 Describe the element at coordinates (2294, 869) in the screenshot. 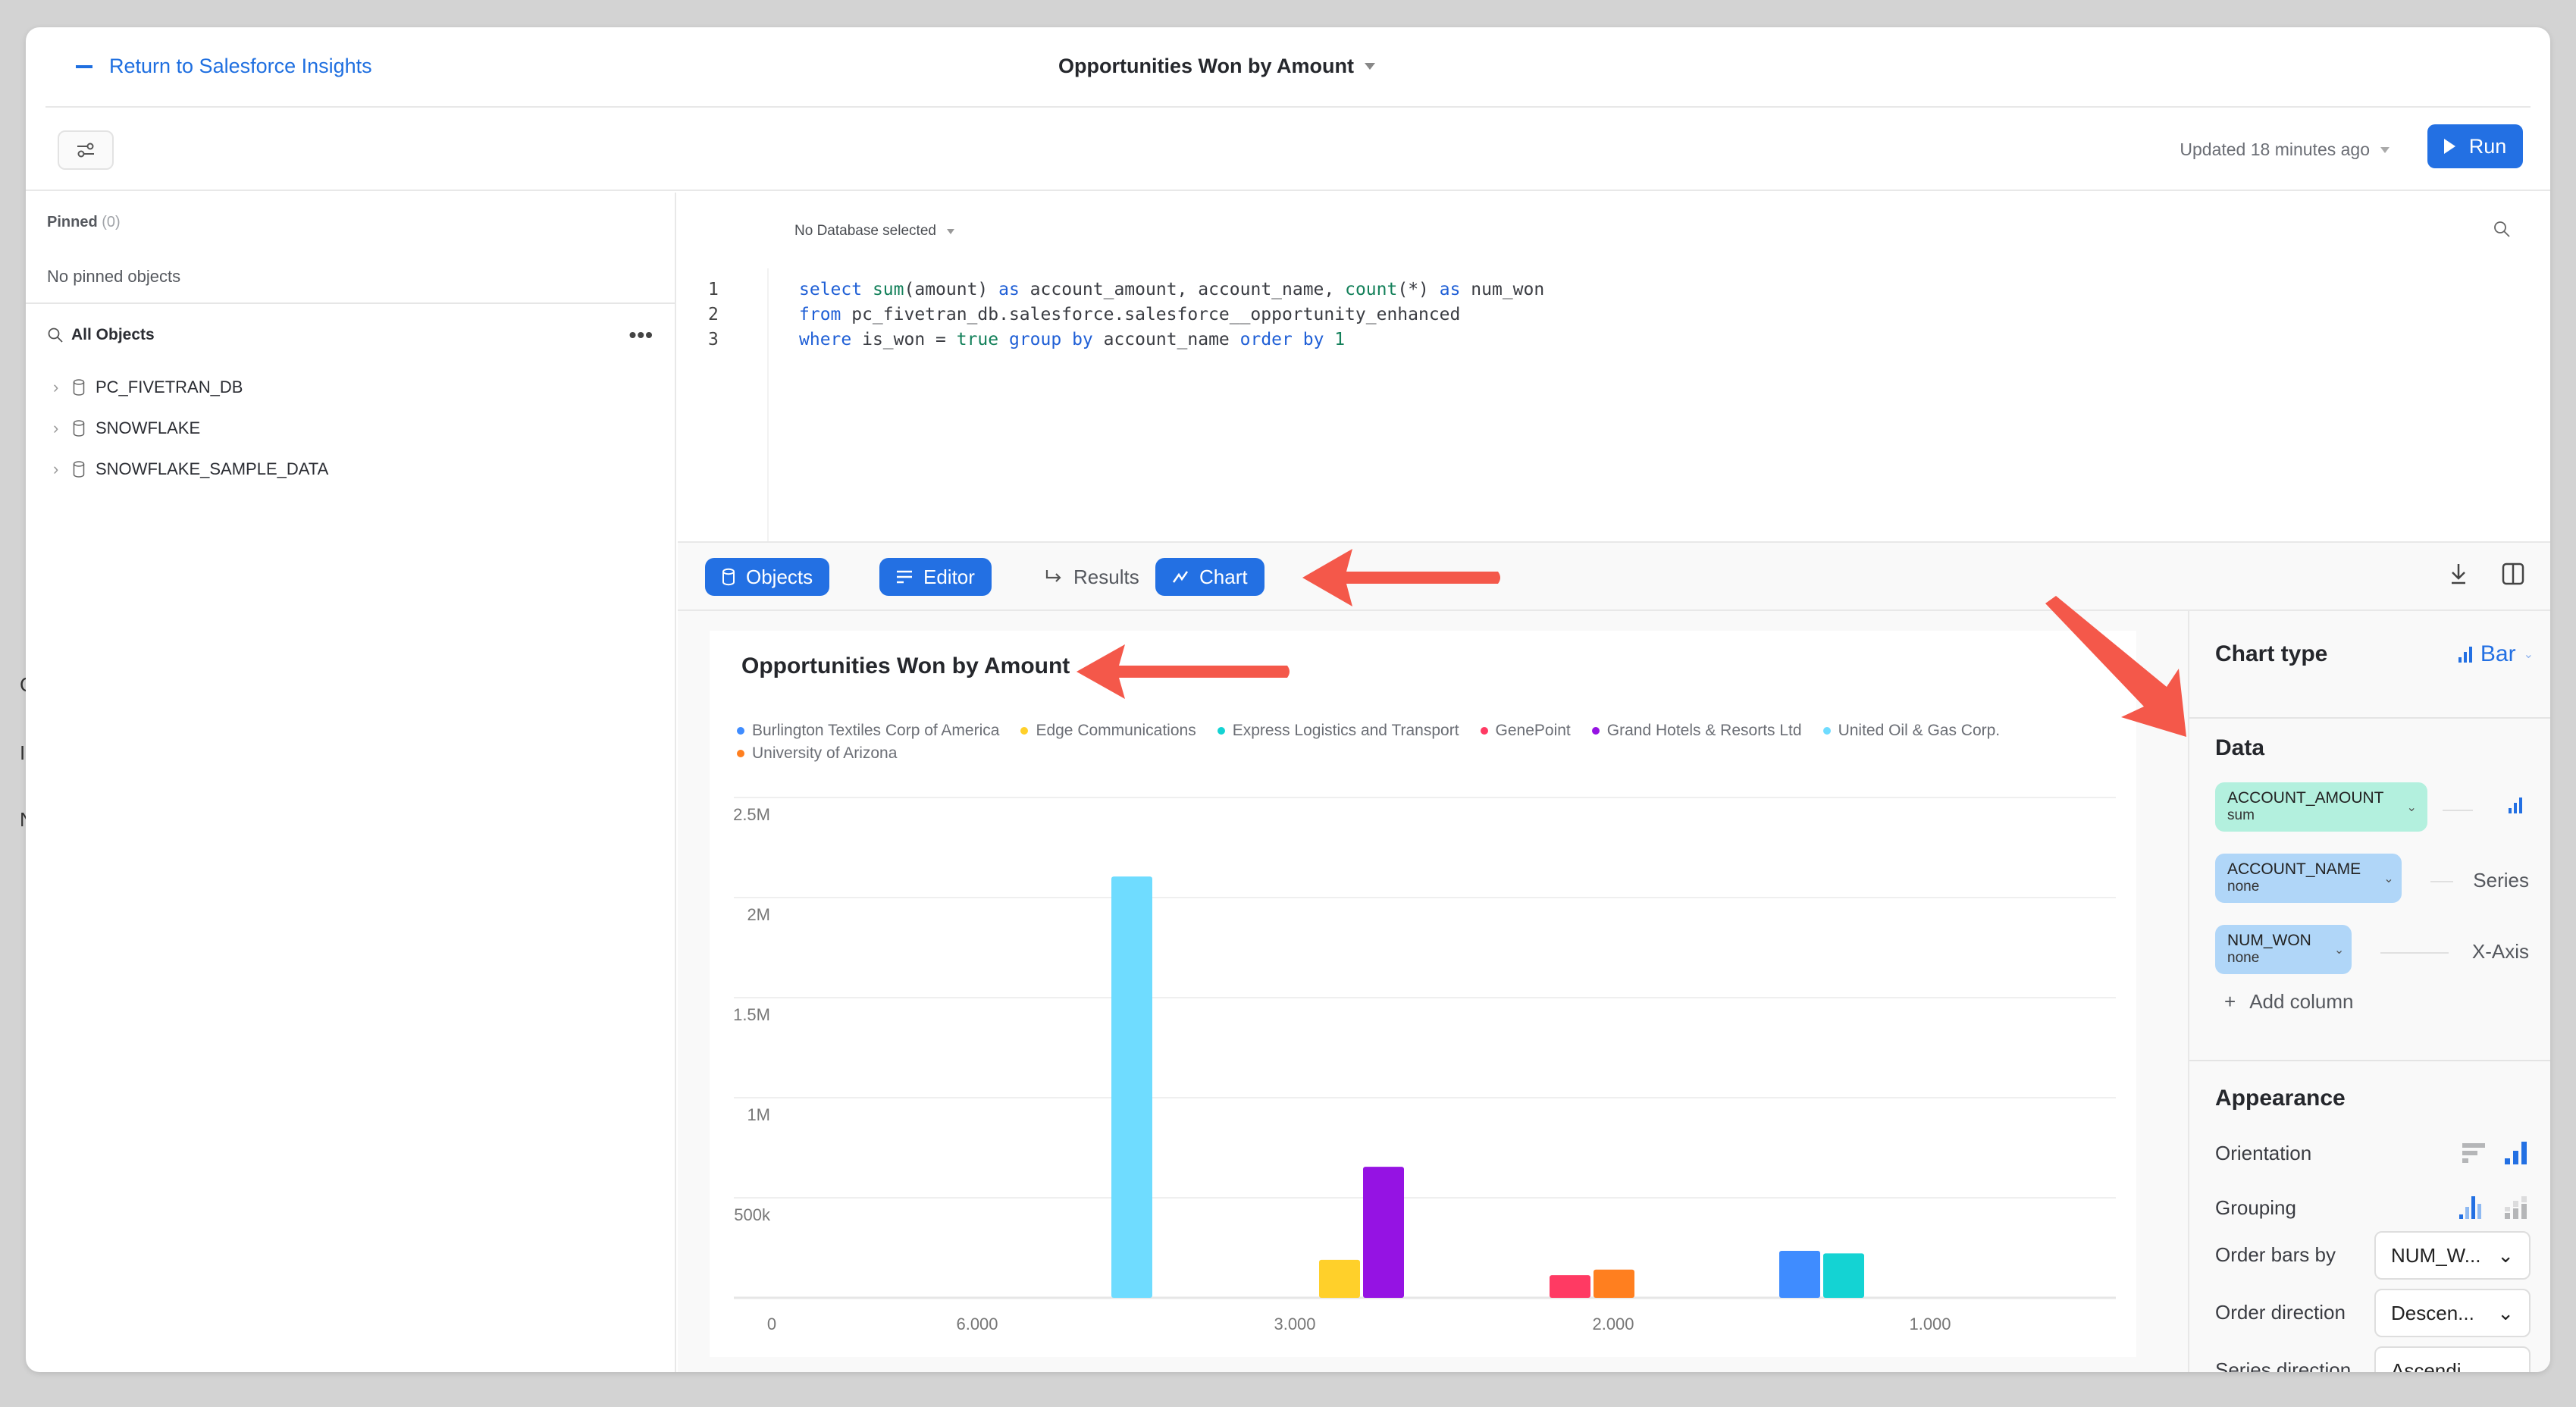

I see `column-name: ACCOUNT_NAME` at that location.